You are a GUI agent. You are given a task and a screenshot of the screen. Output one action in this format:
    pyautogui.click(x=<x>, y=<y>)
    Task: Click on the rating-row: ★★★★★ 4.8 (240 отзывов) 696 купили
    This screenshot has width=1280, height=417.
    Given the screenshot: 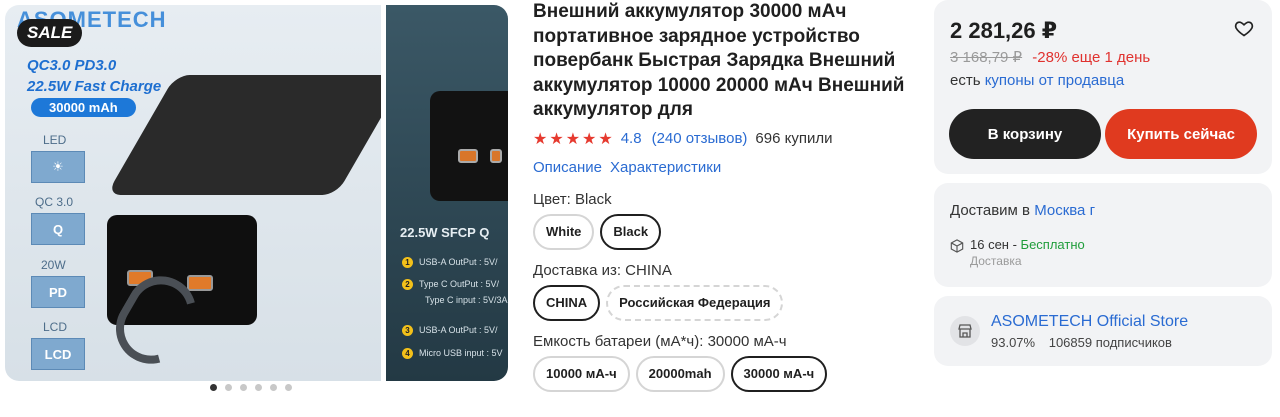 What is the action you would take?
    pyautogui.click(x=723, y=139)
    